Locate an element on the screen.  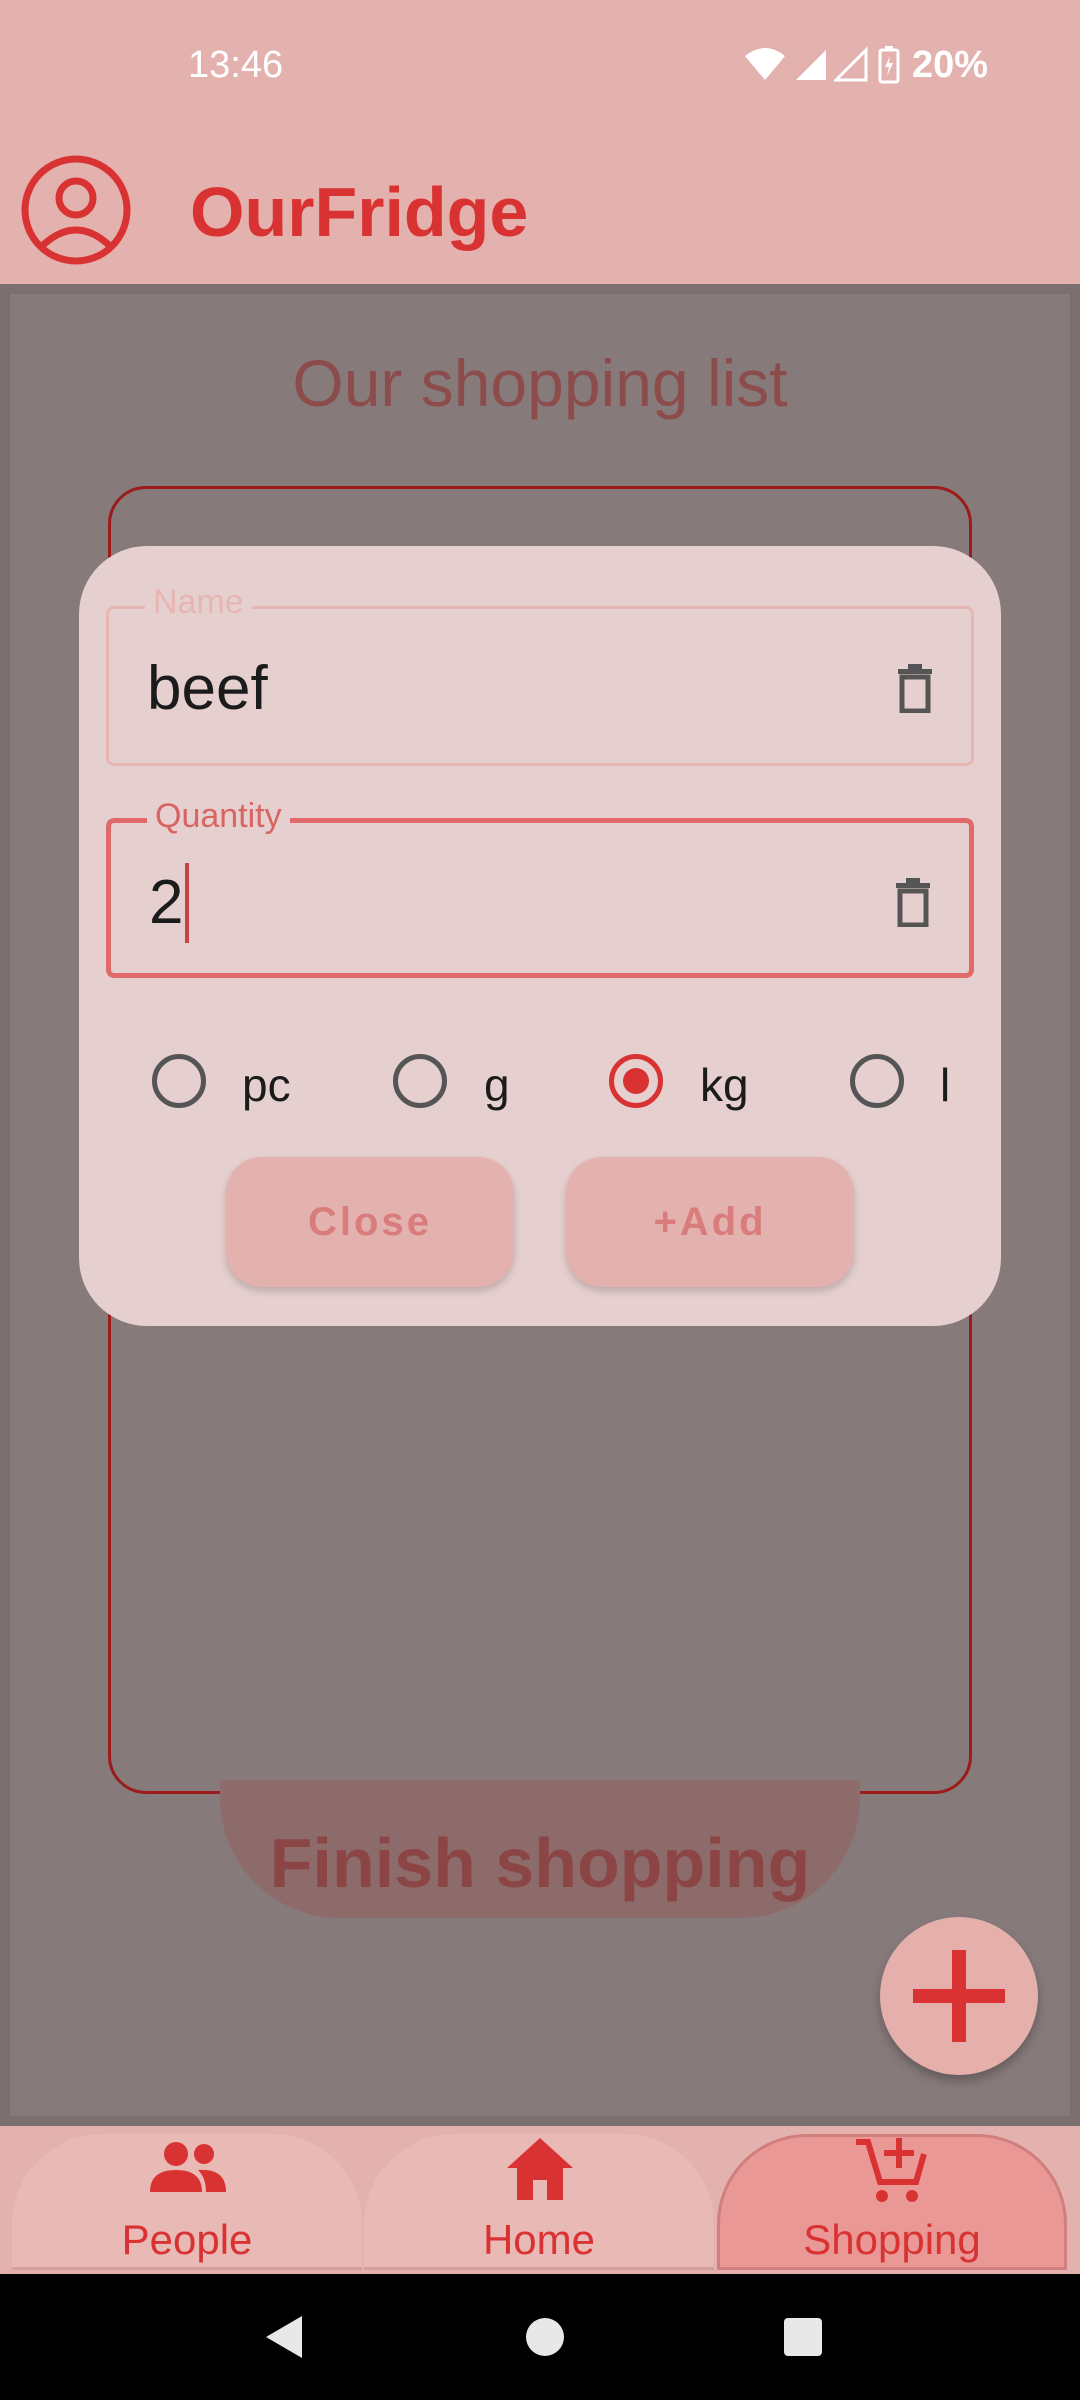
app-bar is located at coordinates (540, 212).